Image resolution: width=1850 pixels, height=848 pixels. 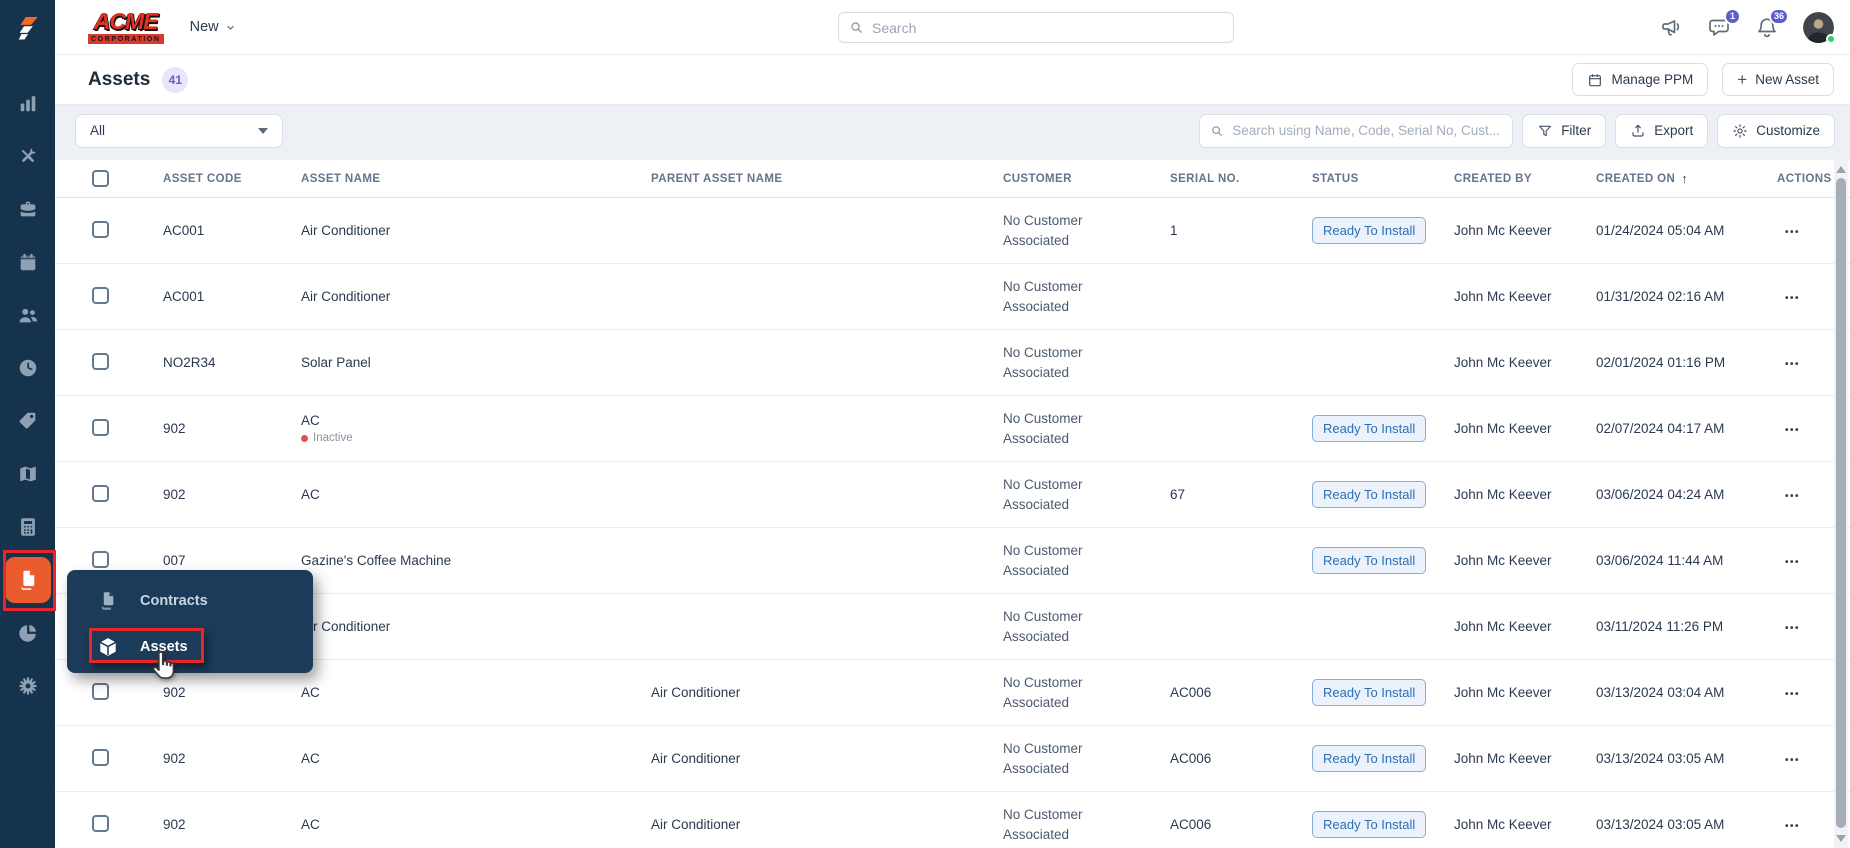 I want to click on col-created-on: CREATED ON ↑, so click(x=1686, y=178).